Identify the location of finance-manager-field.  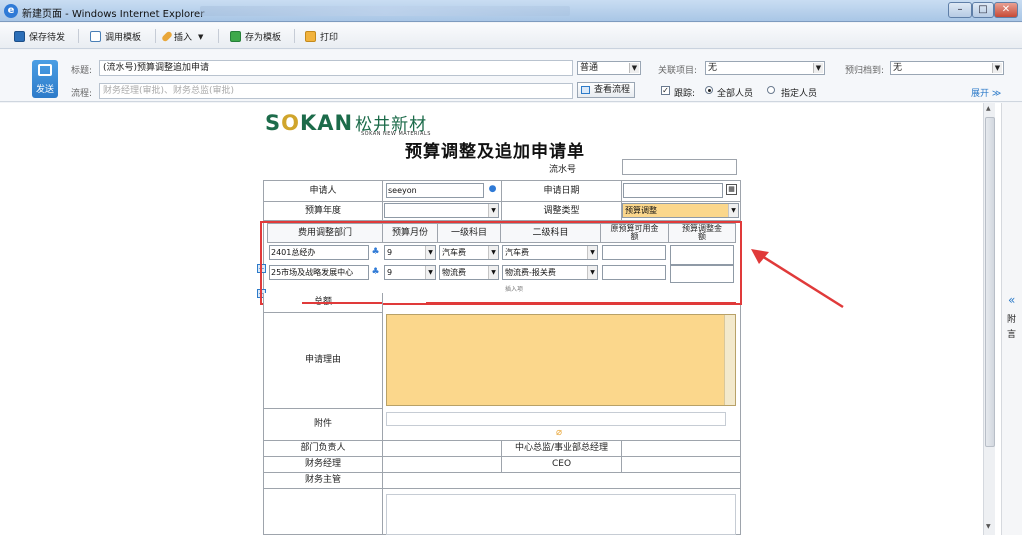
(442, 464).